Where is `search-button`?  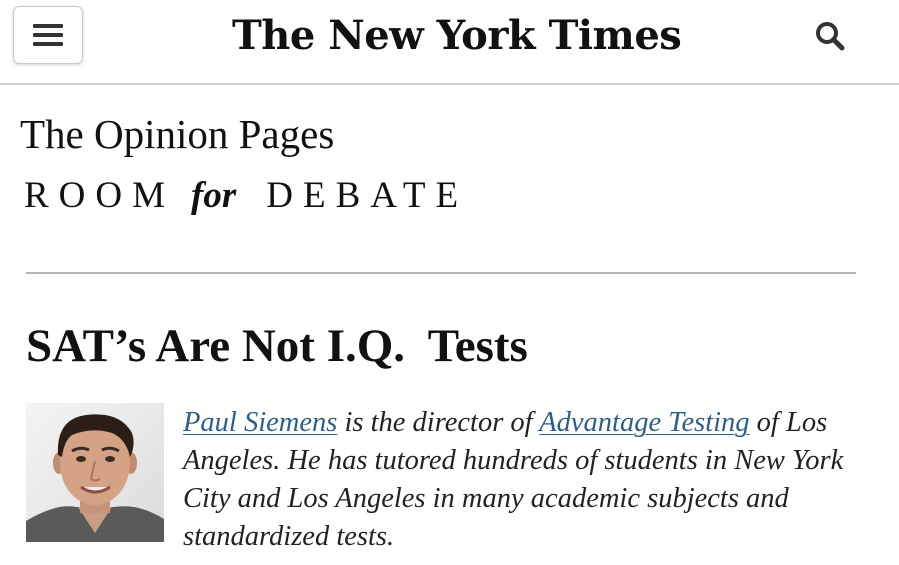 search-button is located at coordinates (830, 36).